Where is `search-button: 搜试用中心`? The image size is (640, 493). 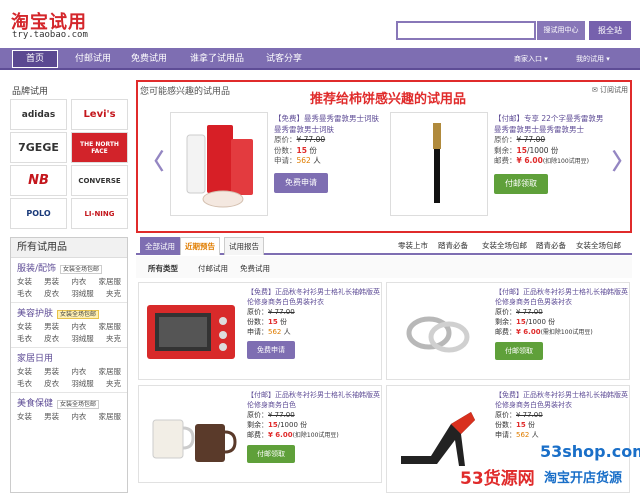
search-button: 搜试用中心 is located at coordinates (561, 30).